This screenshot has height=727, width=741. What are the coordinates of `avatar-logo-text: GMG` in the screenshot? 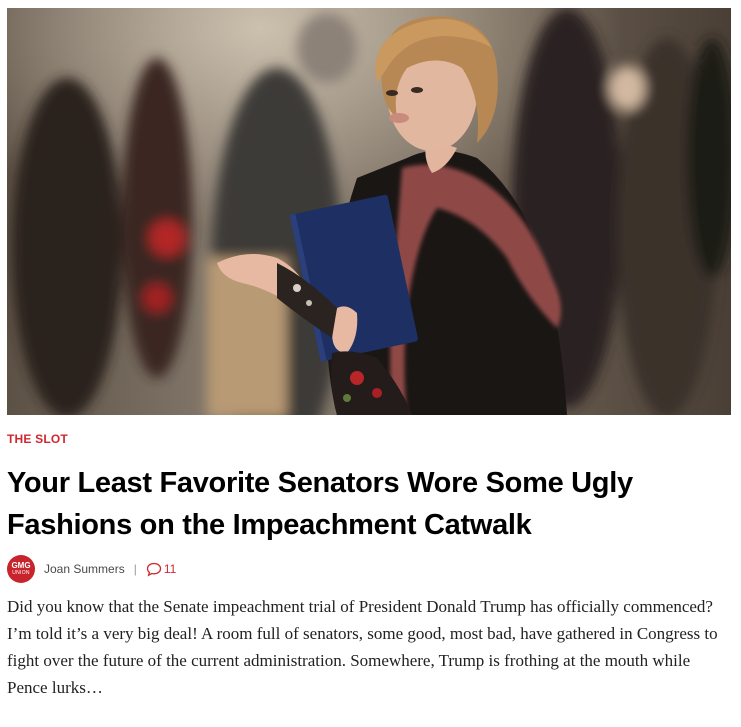 It's located at (21, 565).